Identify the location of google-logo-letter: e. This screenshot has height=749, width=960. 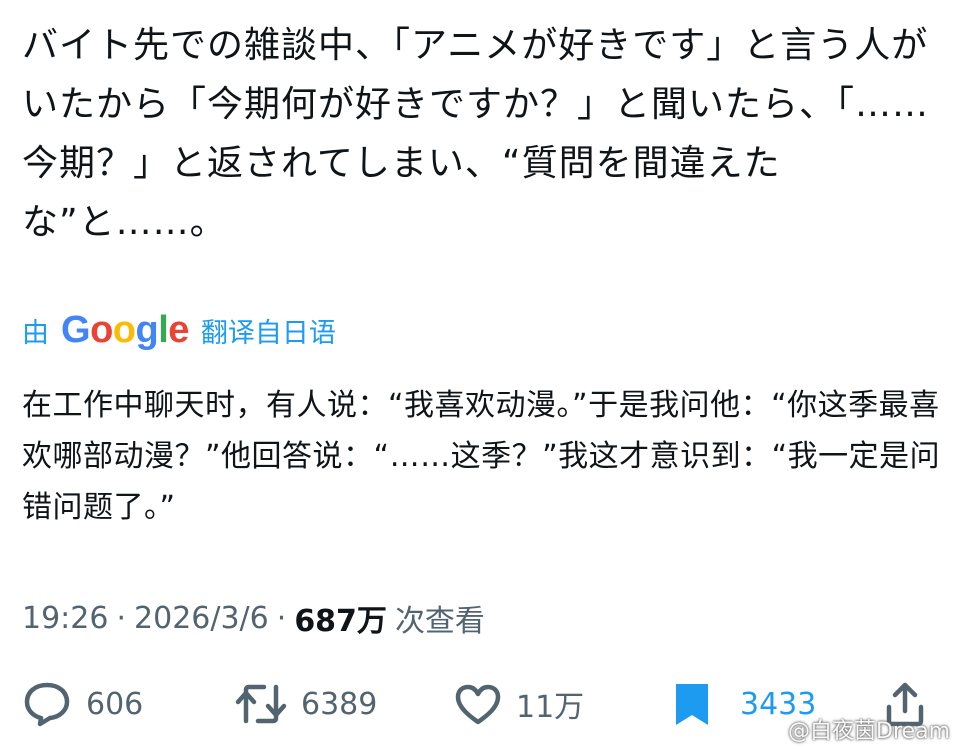
(178, 329).